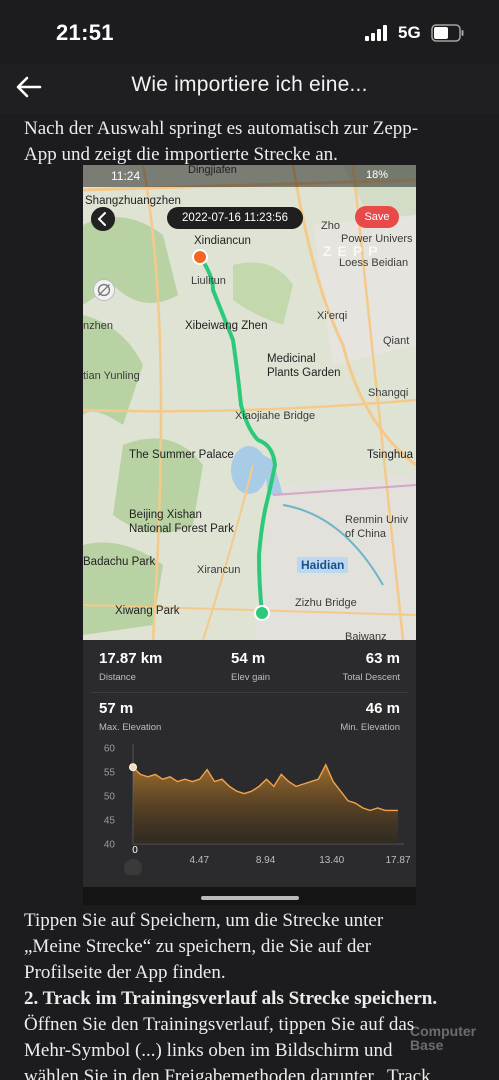 The height and width of the screenshot is (1080, 499). What do you see at coordinates (208, 281) in the screenshot?
I see `map-label: Liulitun` at bounding box center [208, 281].